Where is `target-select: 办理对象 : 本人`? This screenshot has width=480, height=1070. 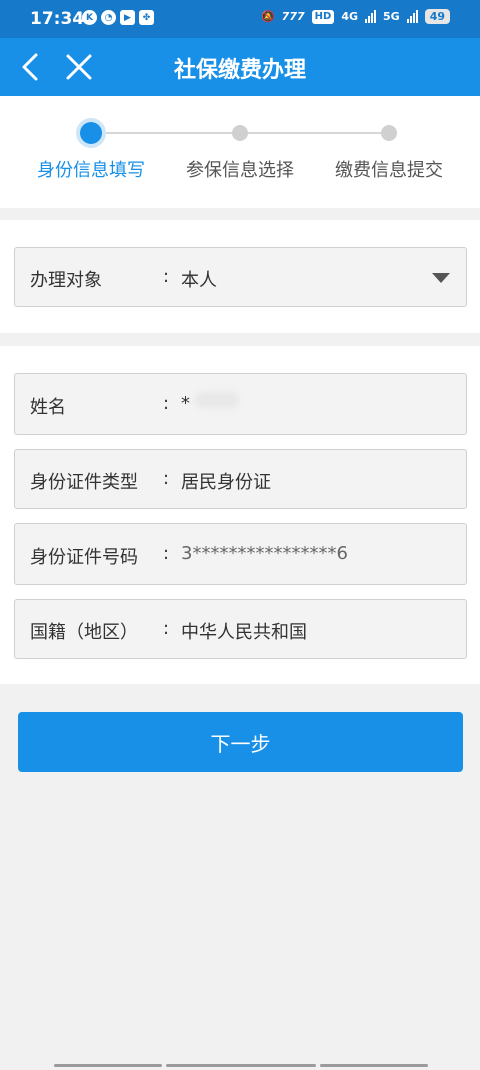 target-select: 办理对象 : 本人 is located at coordinates (240, 277).